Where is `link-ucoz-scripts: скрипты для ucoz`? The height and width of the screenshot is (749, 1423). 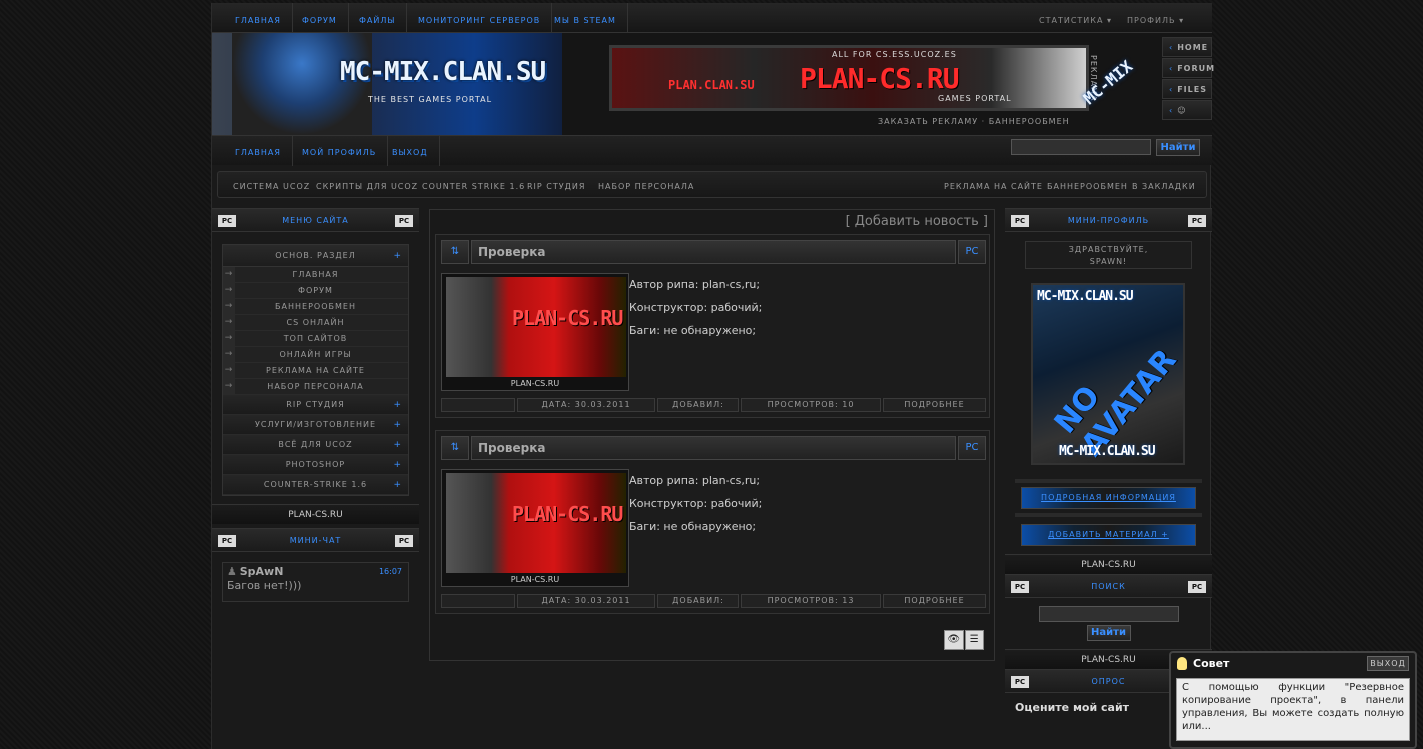 link-ucoz-scripts: скрипты для ucoz is located at coordinates (367, 186).